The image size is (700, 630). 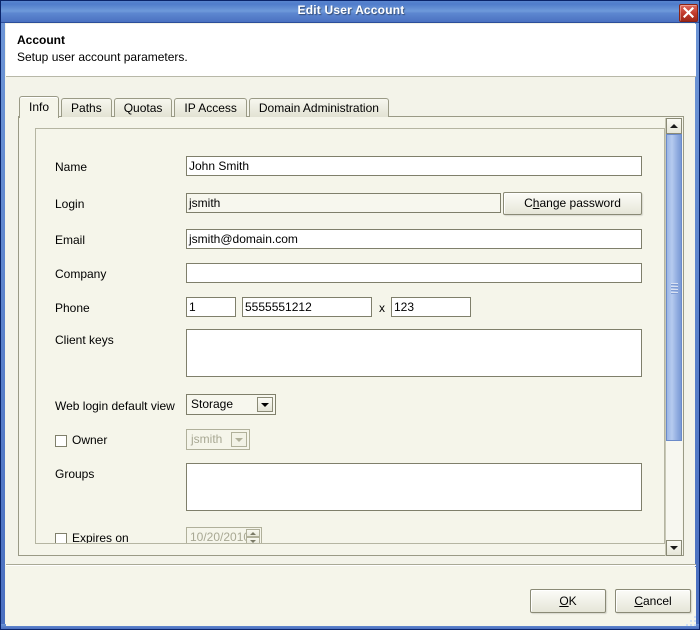 What do you see at coordinates (253, 533) in the screenshot?
I see `spinner-up-icon` at bounding box center [253, 533].